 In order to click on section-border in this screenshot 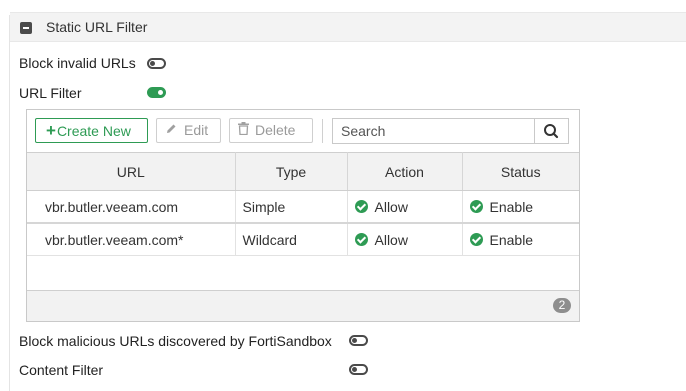, I will do `click(9, 203)`.